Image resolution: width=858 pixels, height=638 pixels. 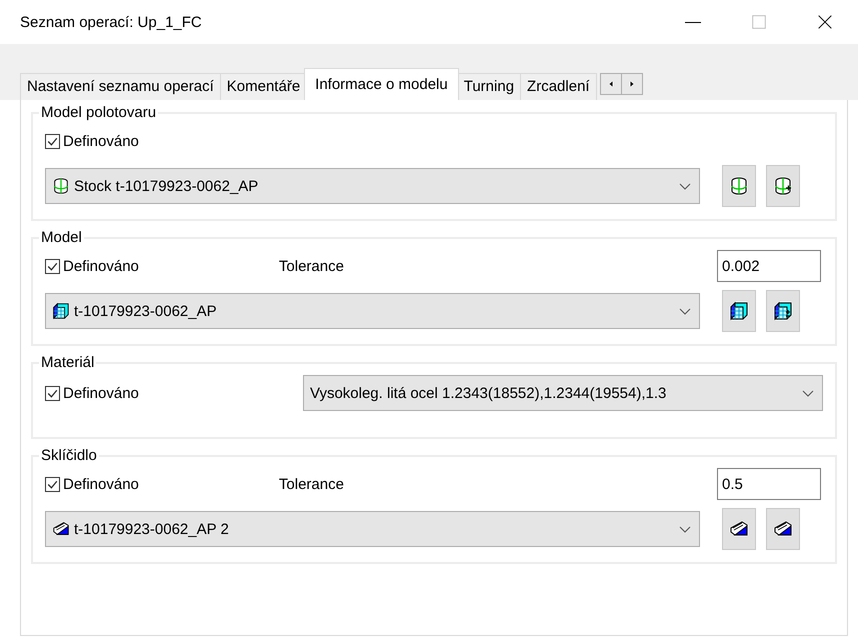 What do you see at coordinates (61, 529) in the screenshot?
I see `fixture-icon` at bounding box center [61, 529].